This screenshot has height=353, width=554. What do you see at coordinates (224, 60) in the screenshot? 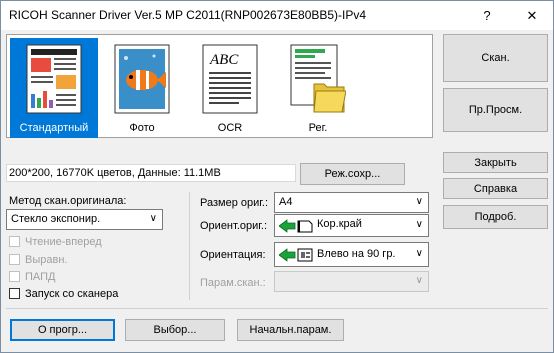
I see `ocr-abc-text: ABC` at bounding box center [224, 60].